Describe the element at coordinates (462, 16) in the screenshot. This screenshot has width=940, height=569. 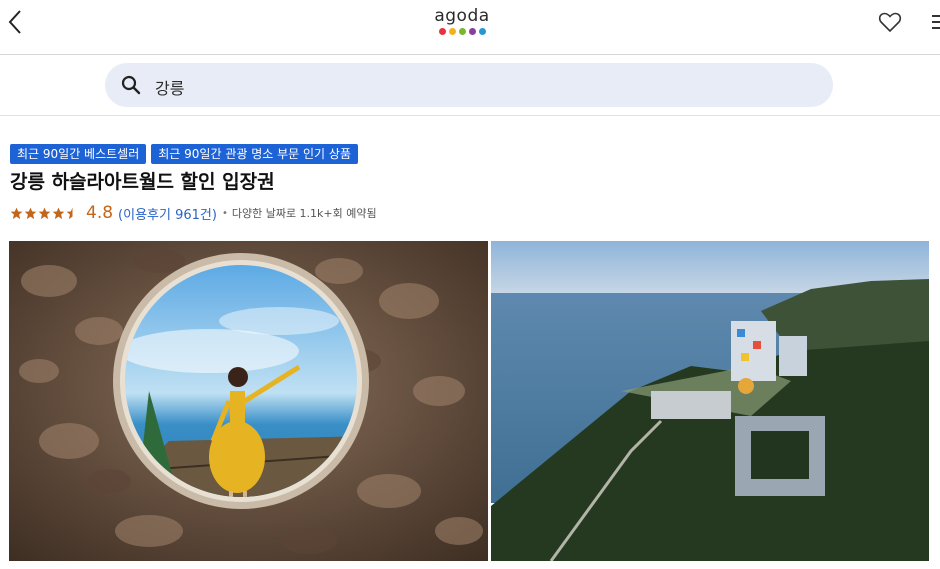
I see `logo-wordmark: agoda` at that location.